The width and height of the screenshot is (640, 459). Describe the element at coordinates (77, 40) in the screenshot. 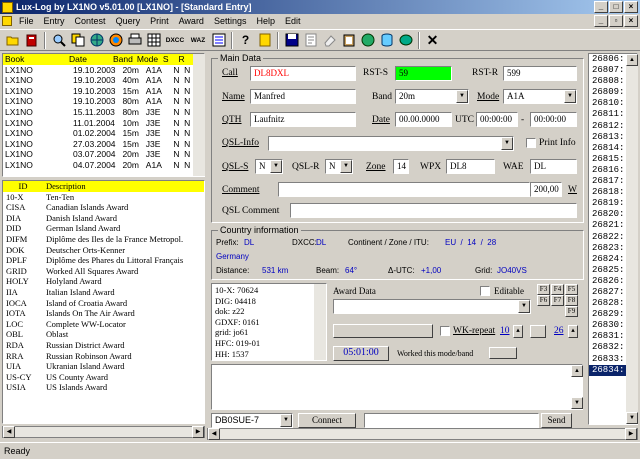

I see `copy-icon` at that location.